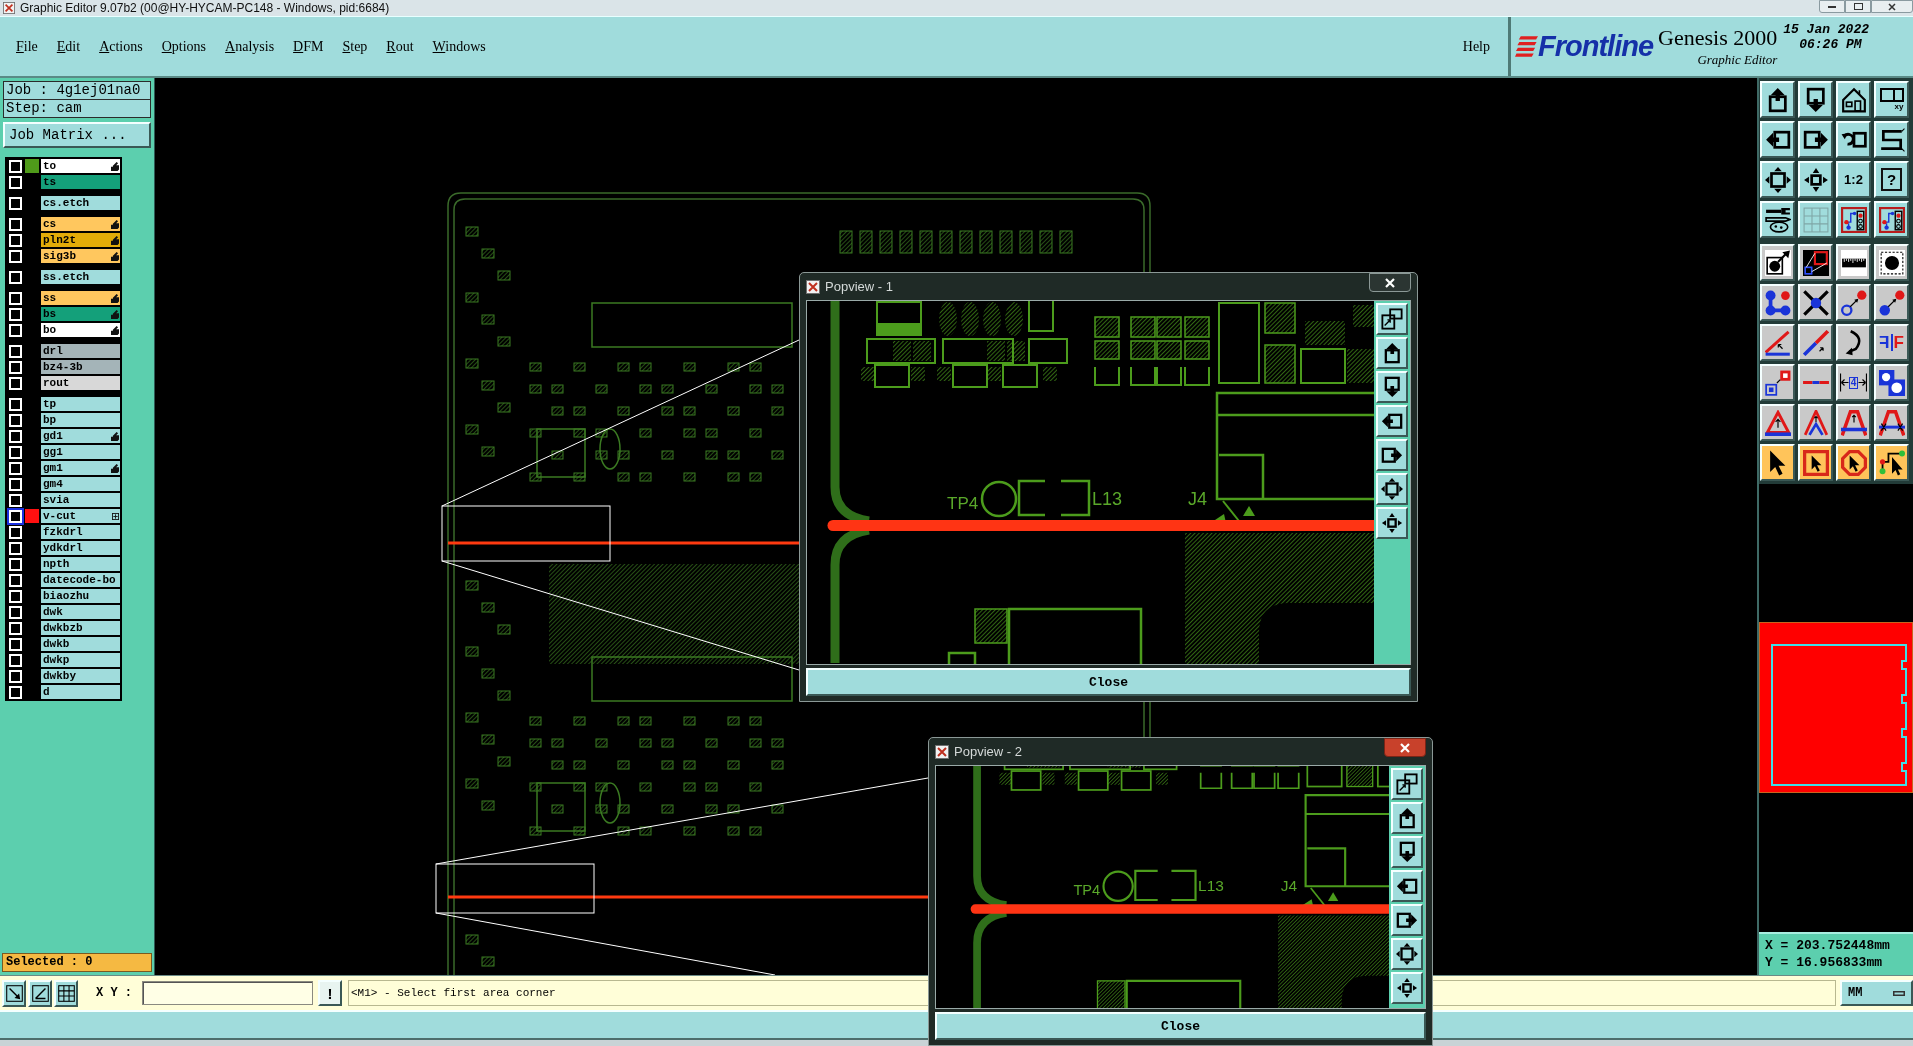  I want to click on layer-name: gm1, so click(80, 468).